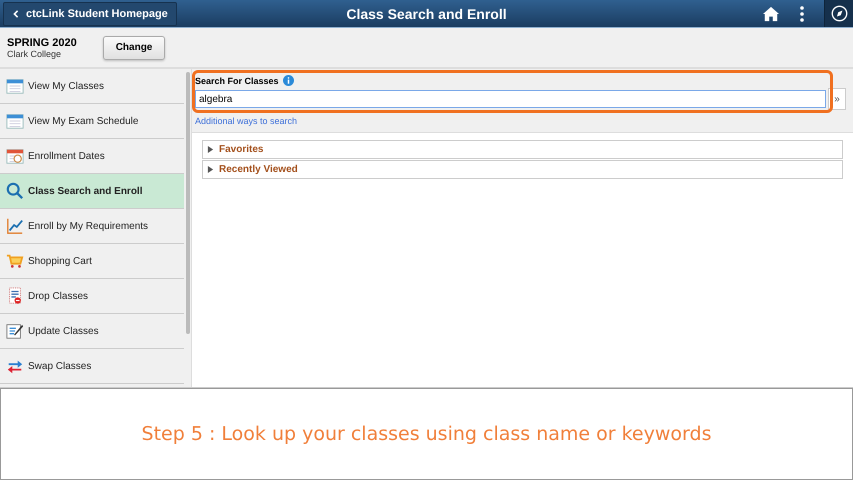 The height and width of the screenshot is (480, 853). Describe the element at coordinates (288, 80) in the screenshot. I see `info-icon` at that location.